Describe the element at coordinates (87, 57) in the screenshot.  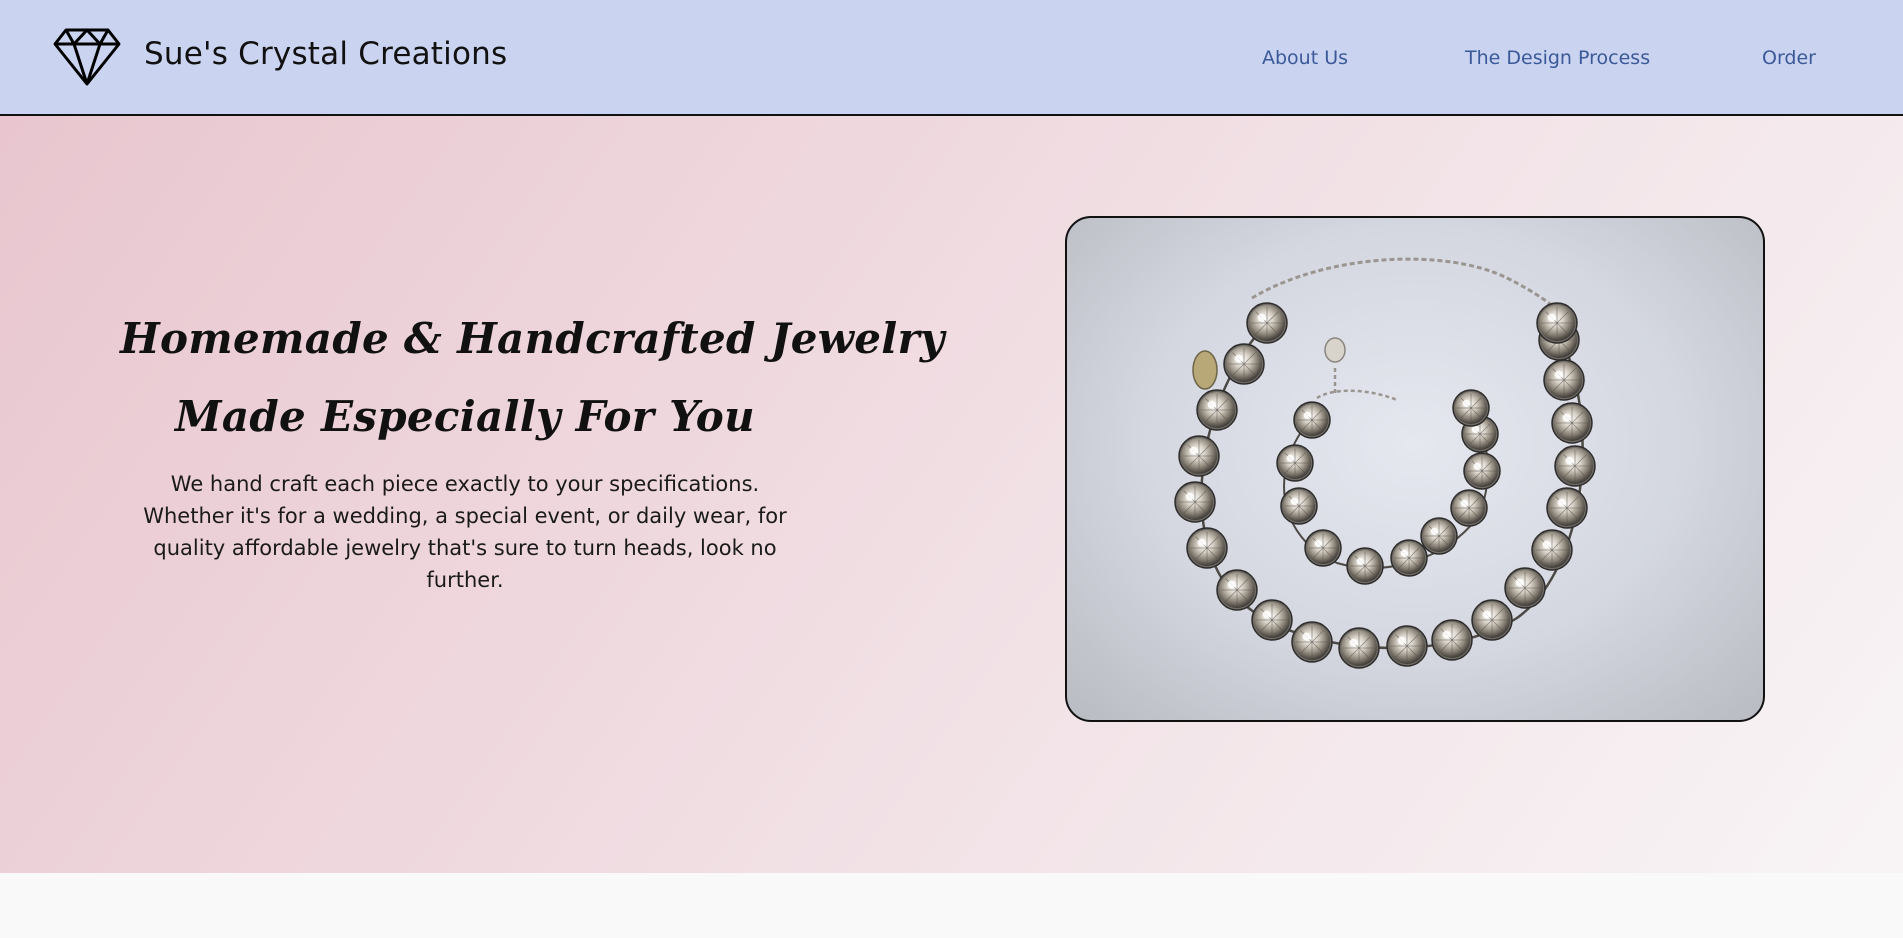
I see `diamond-icon` at that location.